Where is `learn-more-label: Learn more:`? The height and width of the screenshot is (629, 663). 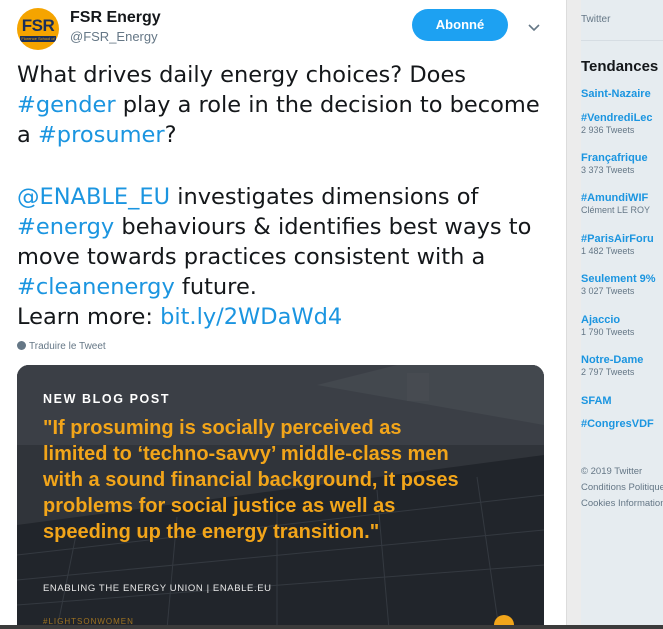 learn-more-label: Learn more: is located at coordinates (89, 317).